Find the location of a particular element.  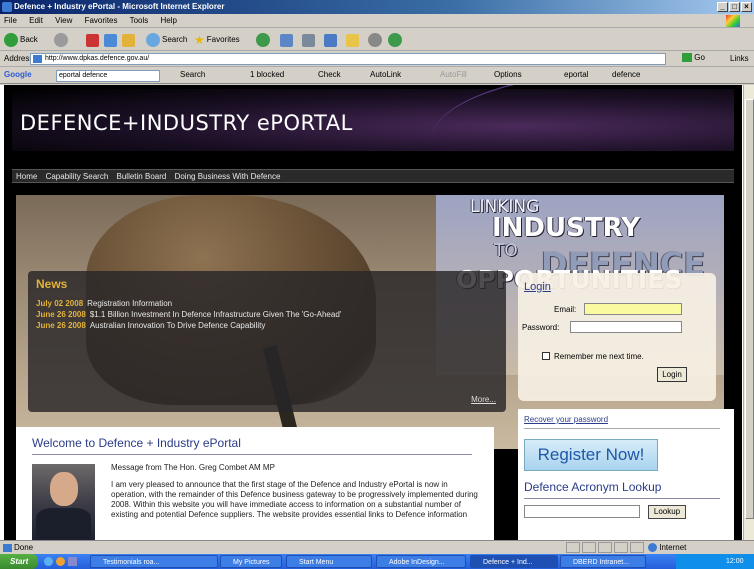

task-my-pictures: My Pictures is located at coordinates (251, 561).